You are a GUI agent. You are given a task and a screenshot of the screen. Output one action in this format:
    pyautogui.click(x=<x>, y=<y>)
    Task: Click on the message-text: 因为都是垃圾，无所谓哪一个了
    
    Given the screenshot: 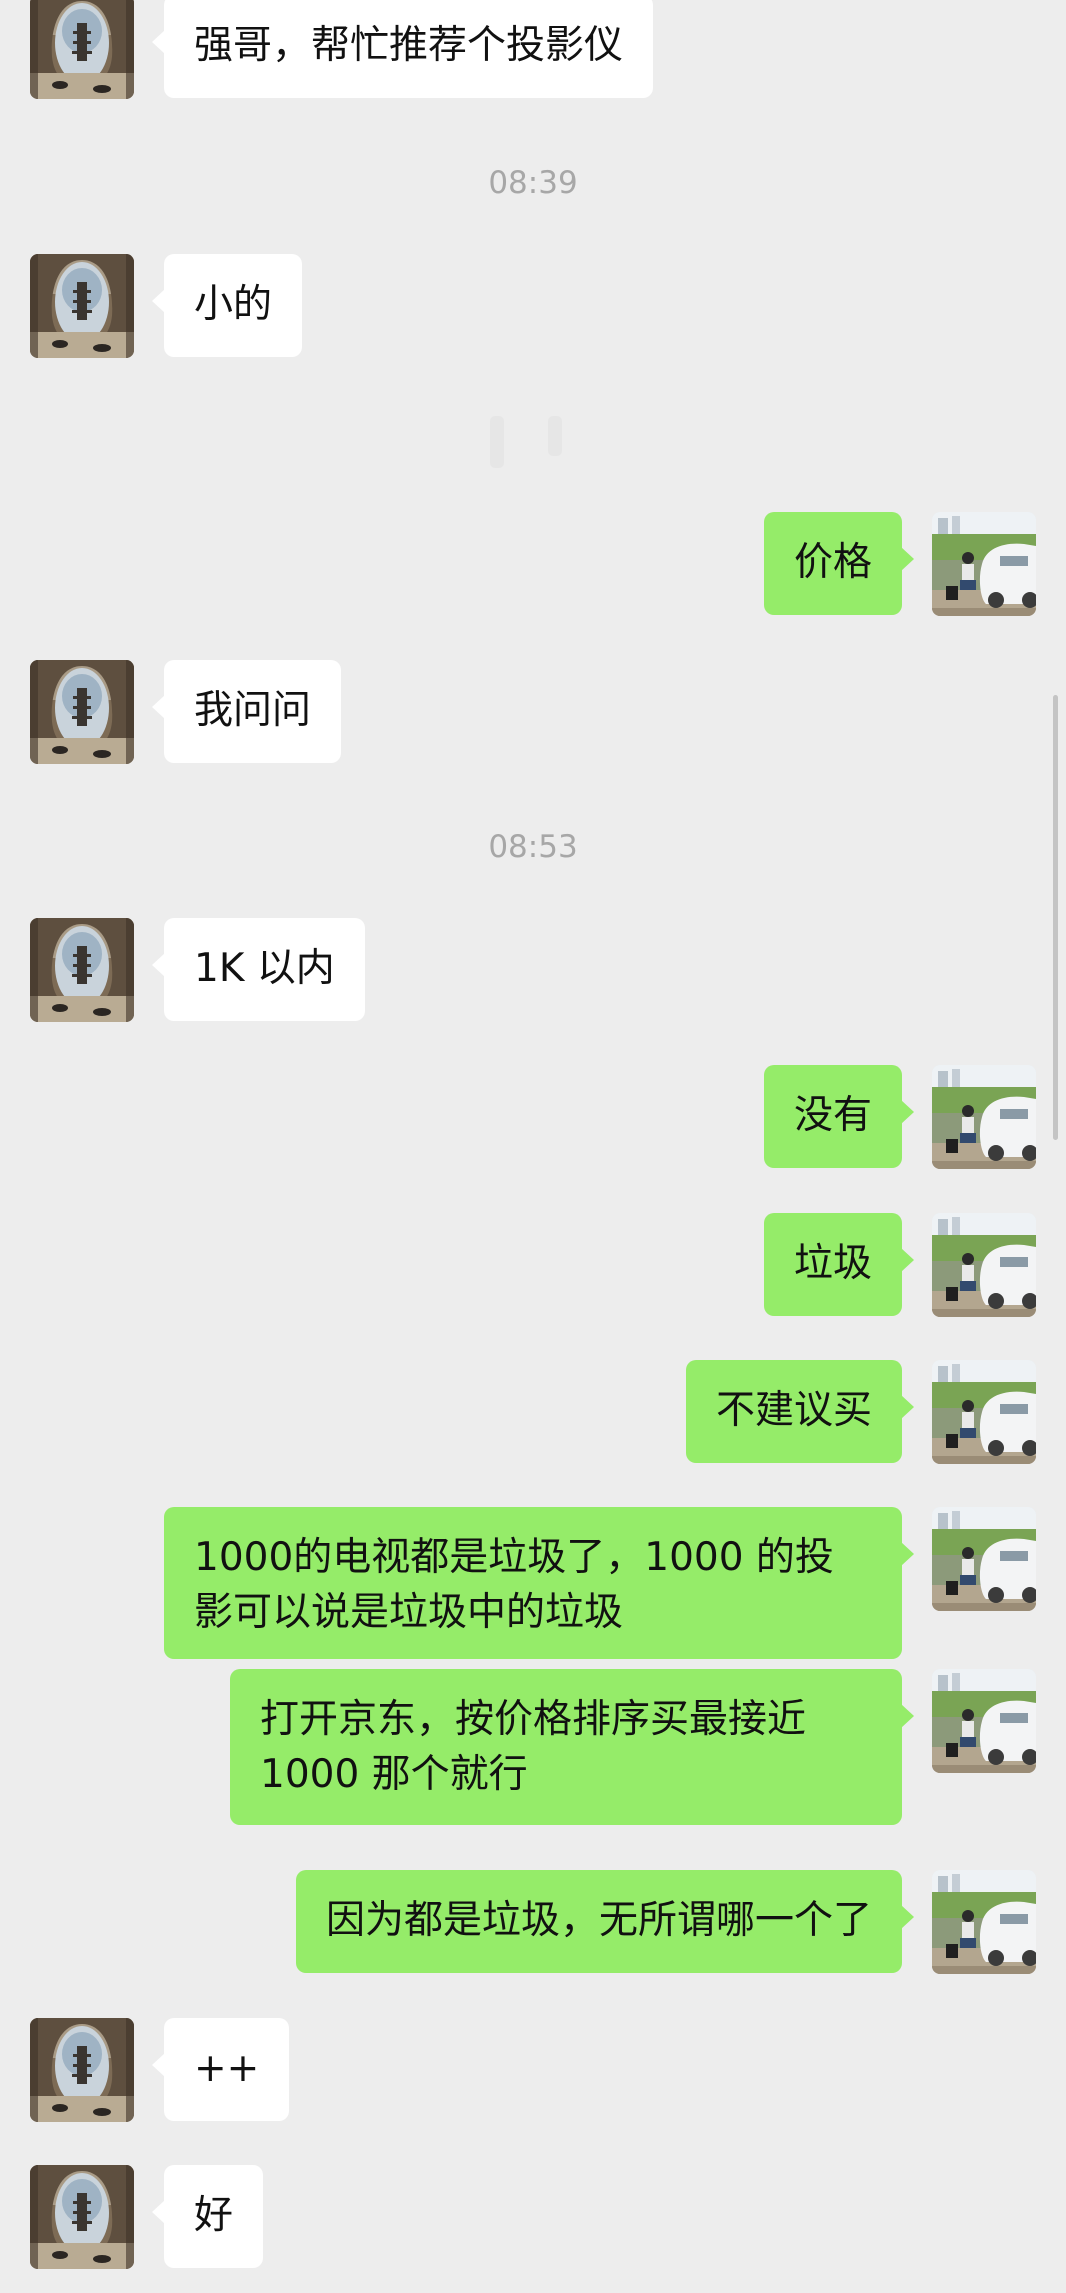 What is the action you would take?
    pyautogui.click(x=598, y=1920)
    